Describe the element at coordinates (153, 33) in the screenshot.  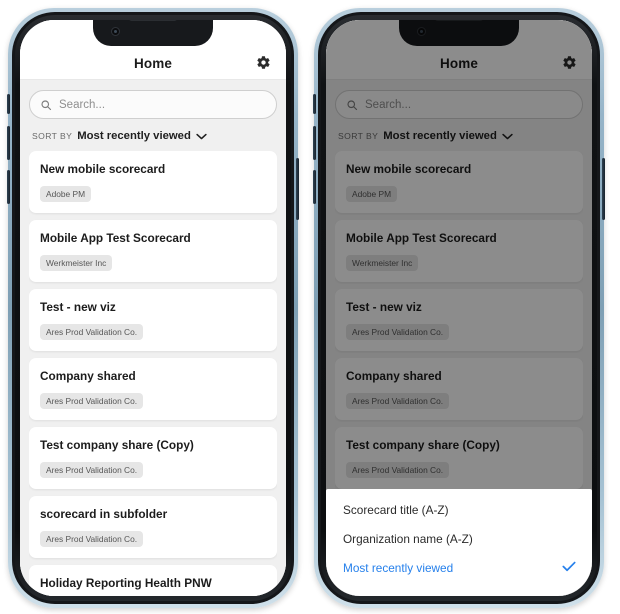
I see `notch` at that location.